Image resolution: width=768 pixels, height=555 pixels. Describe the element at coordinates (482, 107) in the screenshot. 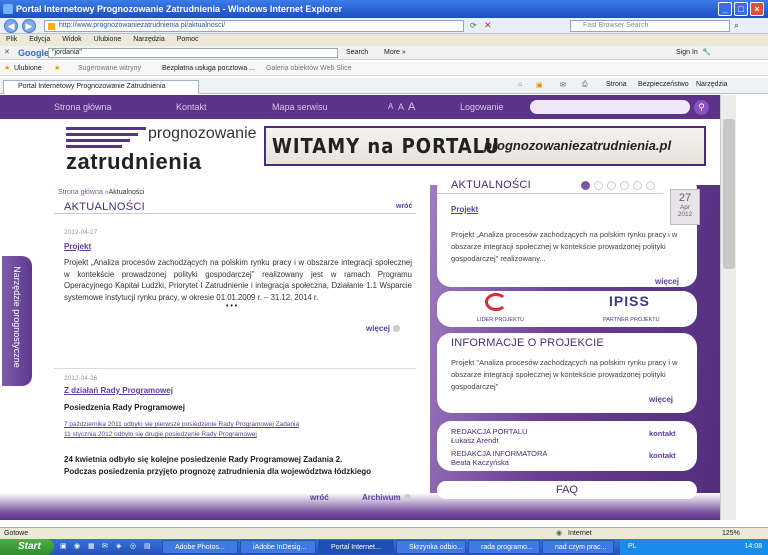

I see `nav-login: Logowanie` at that location.